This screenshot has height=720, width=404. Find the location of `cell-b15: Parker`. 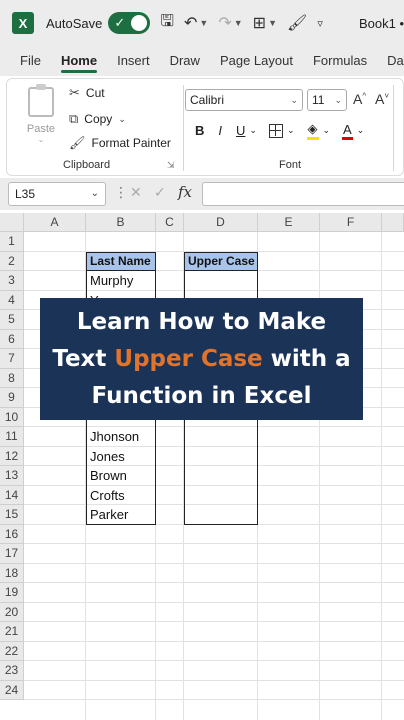

cell-b15: Parker is located at coordinates (107, 515).